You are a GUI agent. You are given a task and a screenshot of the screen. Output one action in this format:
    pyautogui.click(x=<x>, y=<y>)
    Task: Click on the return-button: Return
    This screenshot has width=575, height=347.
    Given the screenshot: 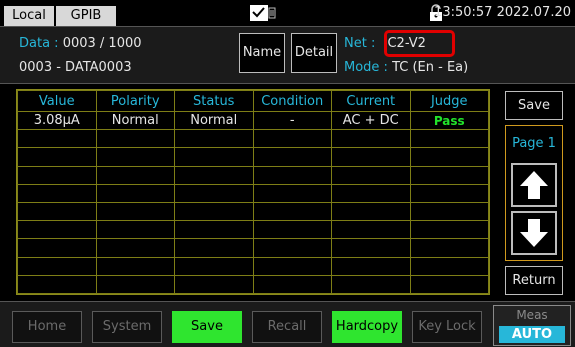 What is the action you would take?
    pyautogui.click(x=534, y=280)
    